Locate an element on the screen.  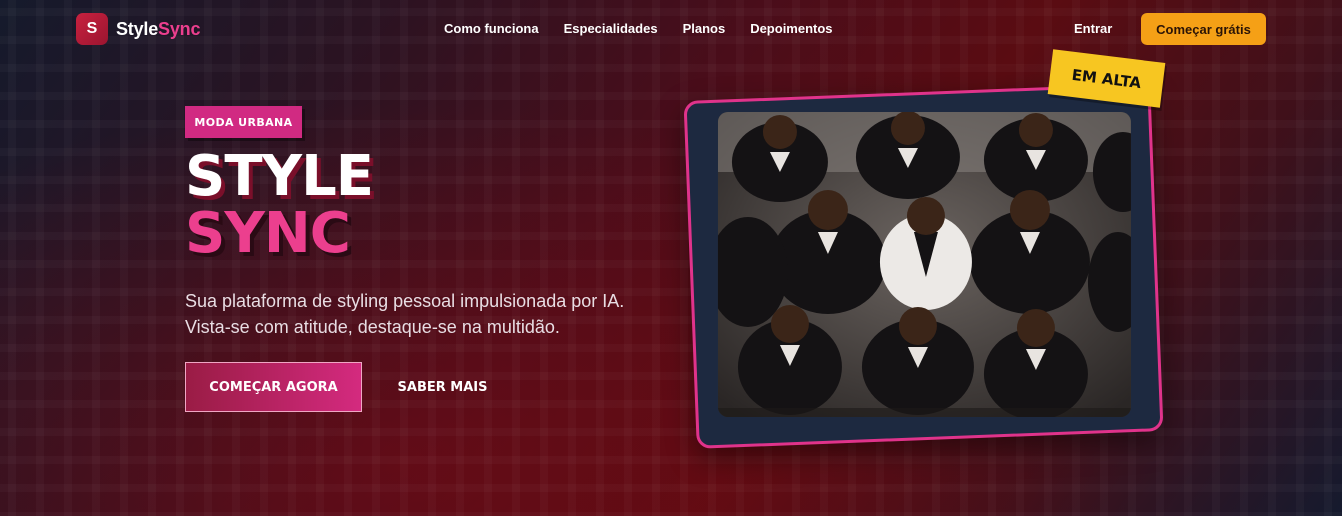
nav-link-como-funciona: Como funciona is located at coordinates (491, 28).